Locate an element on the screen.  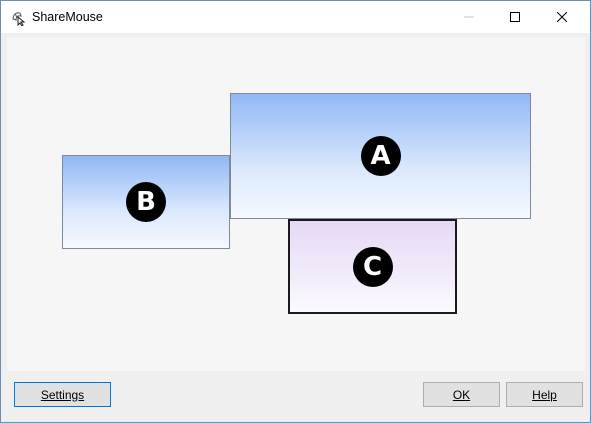
minimize-icon is located at coordinates (469, 17).